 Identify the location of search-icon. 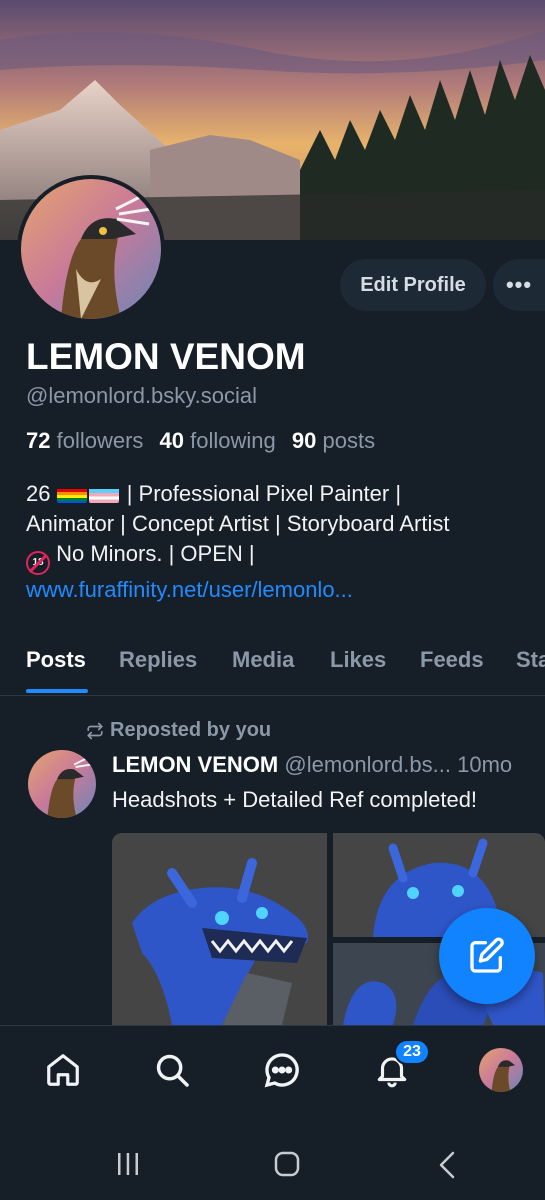
(172, 1070).